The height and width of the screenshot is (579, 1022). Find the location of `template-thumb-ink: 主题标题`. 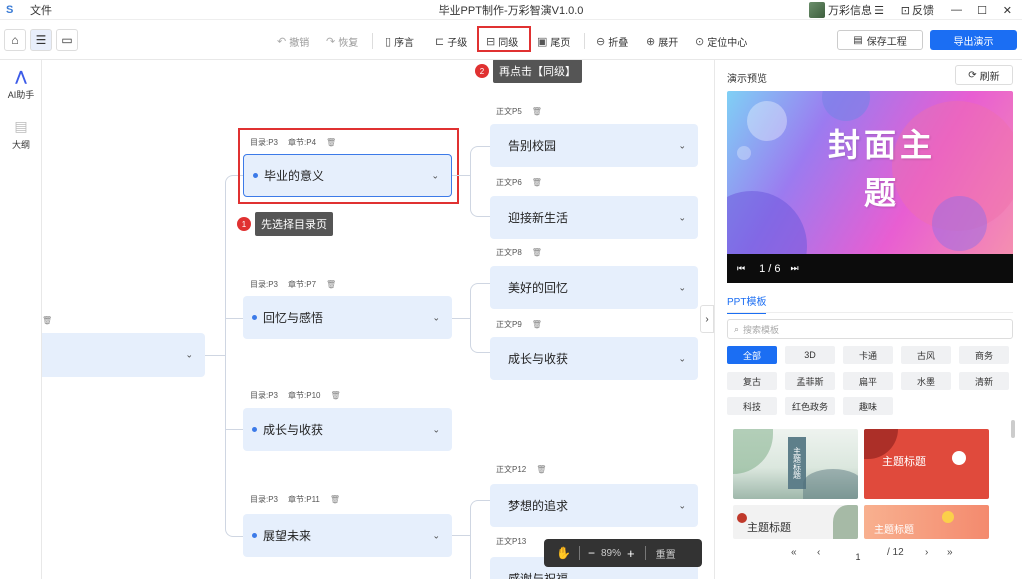

template-thumb-ink: 主题标题 is located at coordinates (795, 464).